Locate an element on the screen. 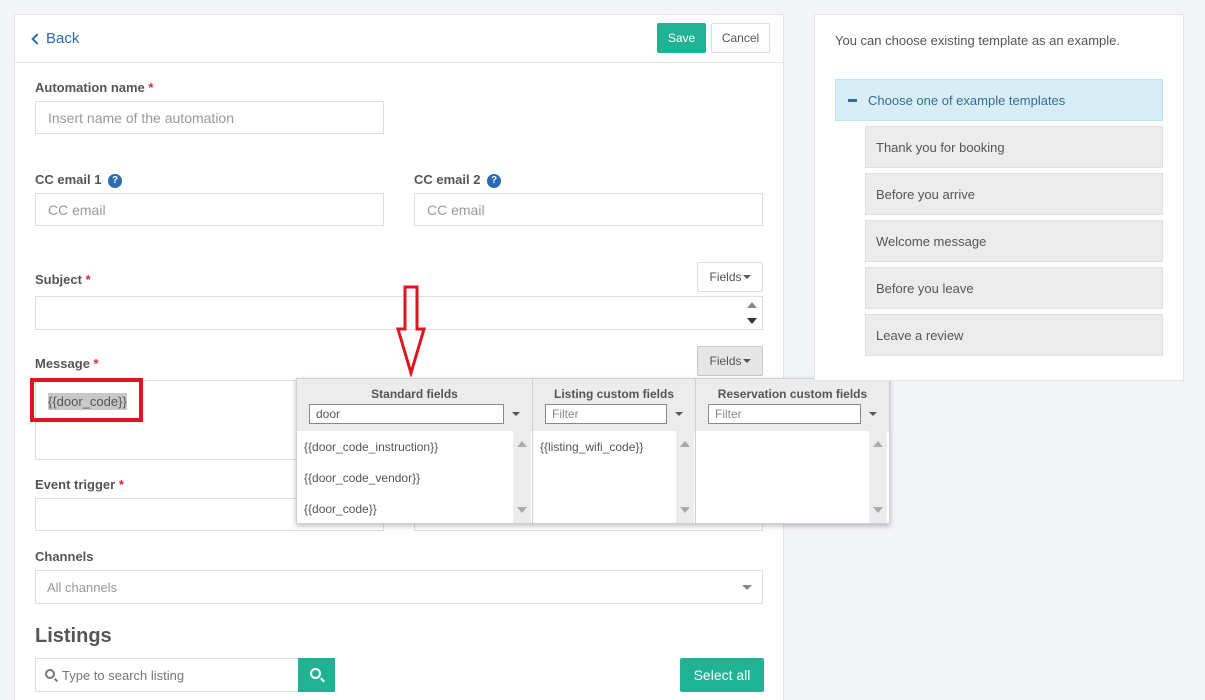  message-label: Message * is located at coordinates (67, 363).